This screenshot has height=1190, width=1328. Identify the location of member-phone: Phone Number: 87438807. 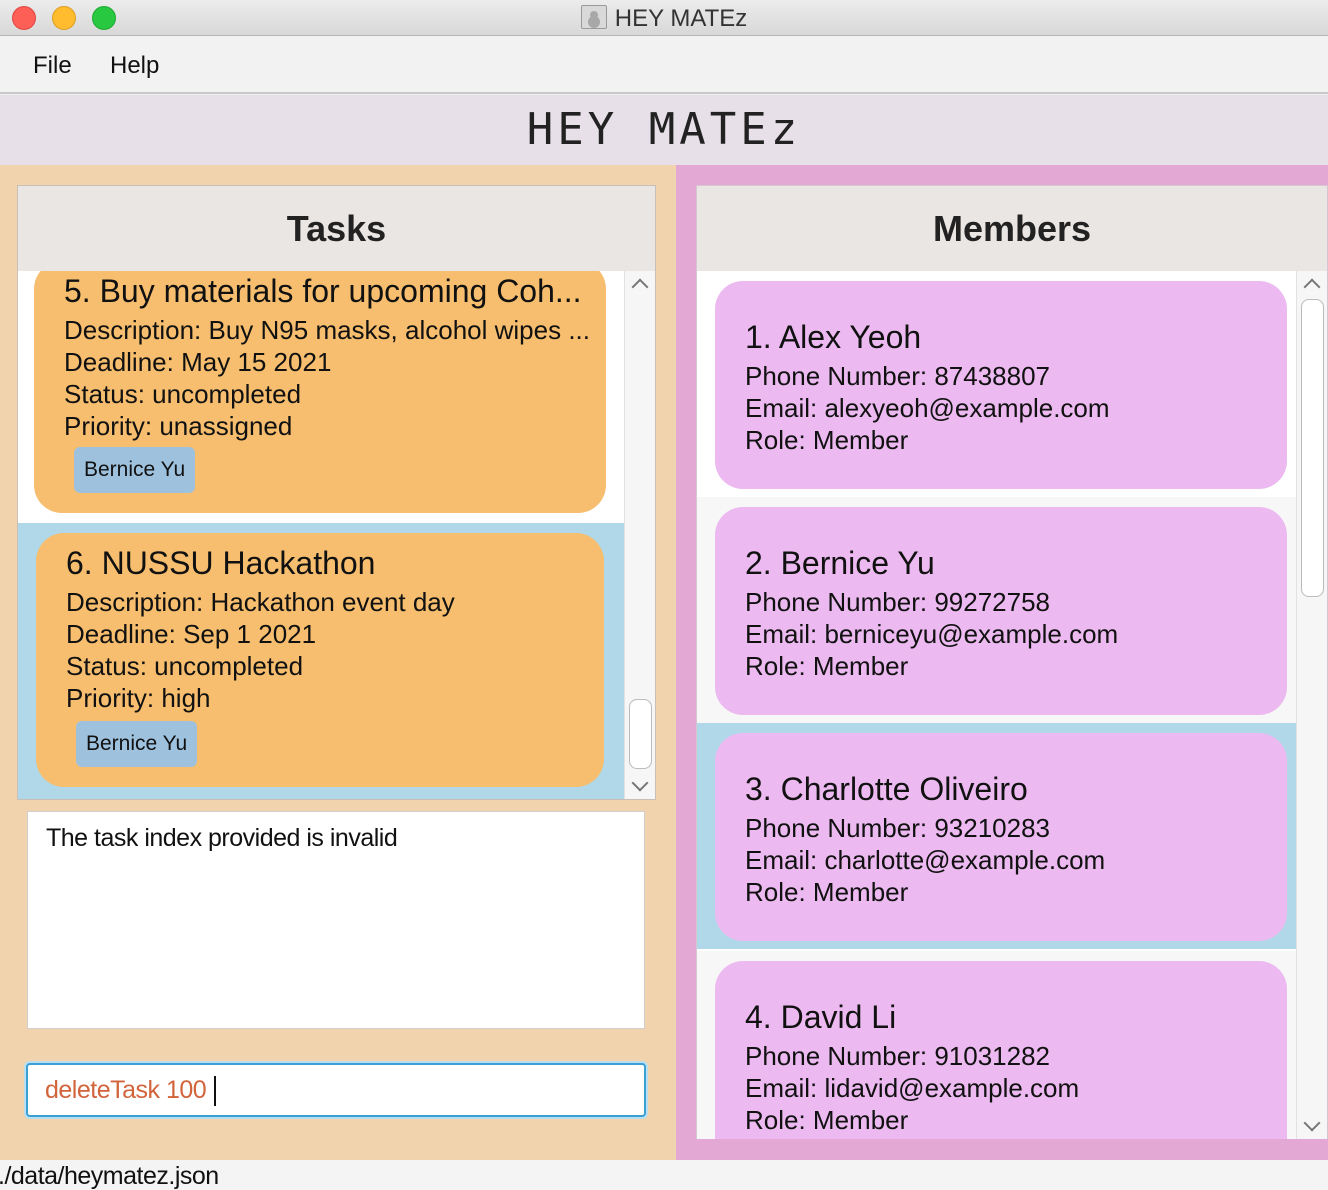
(898, 376).